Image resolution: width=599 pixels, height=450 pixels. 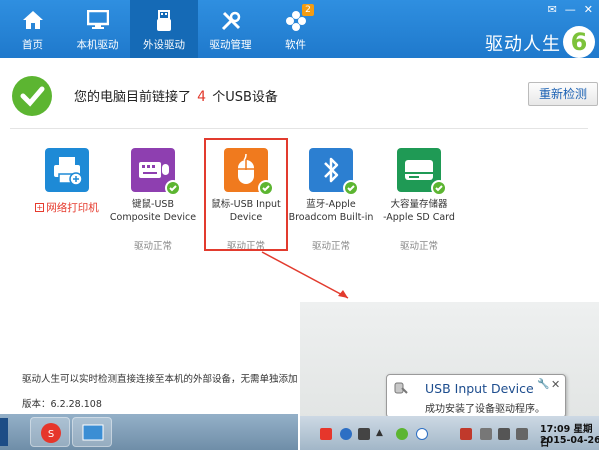 I want to click on device-count: 4, so click(x=202, y=97).